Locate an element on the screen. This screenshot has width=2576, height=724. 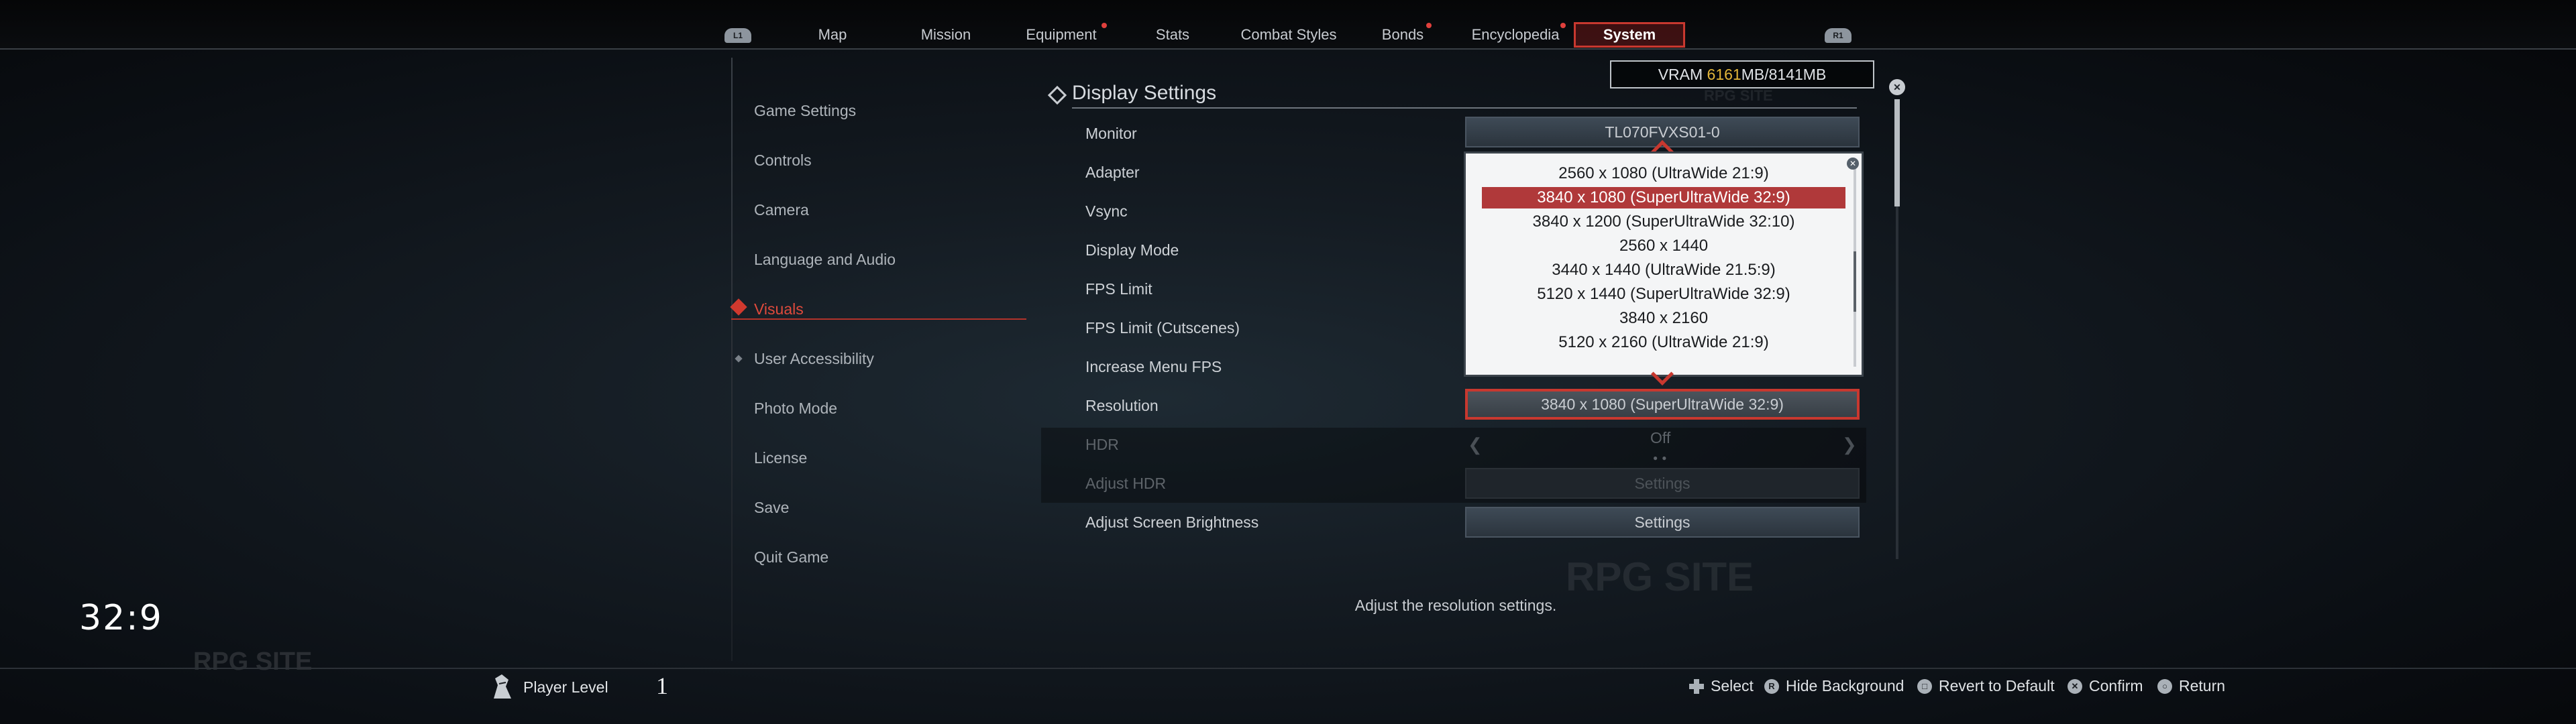
sidebar-item-language-audio: Language and Audio is located at coordinates (825, 260).